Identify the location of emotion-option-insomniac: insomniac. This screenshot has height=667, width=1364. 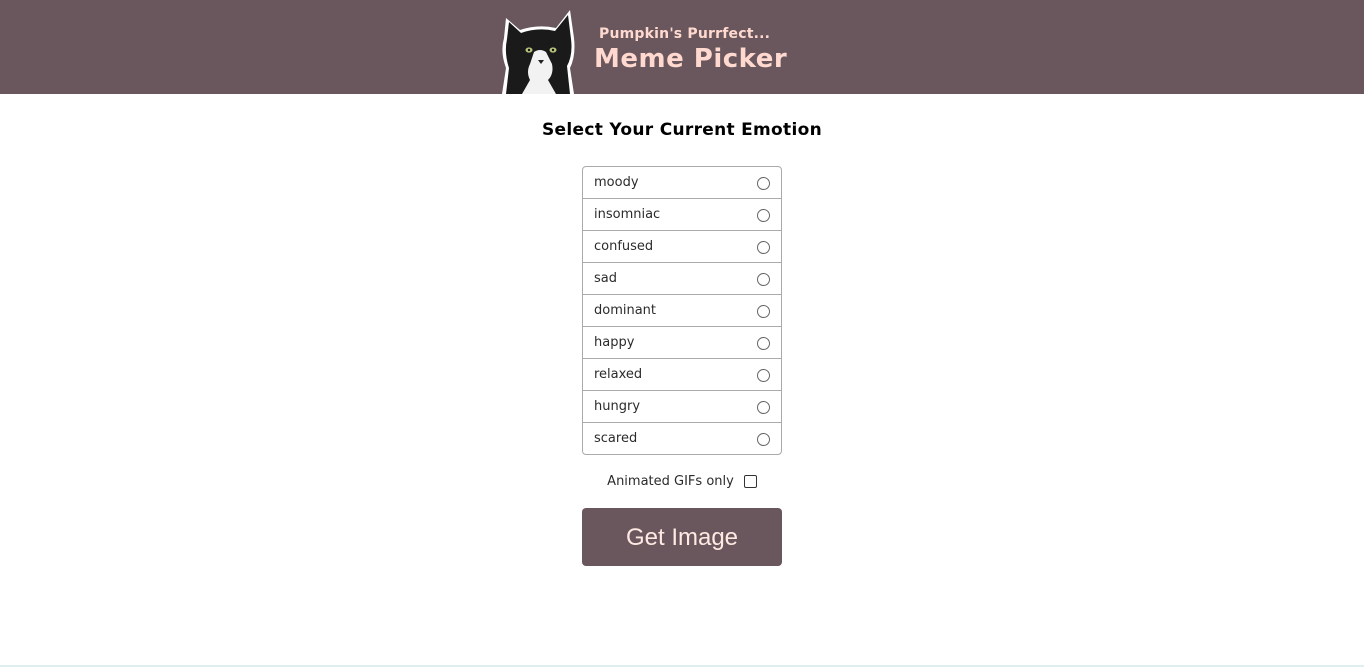
(682, 215).